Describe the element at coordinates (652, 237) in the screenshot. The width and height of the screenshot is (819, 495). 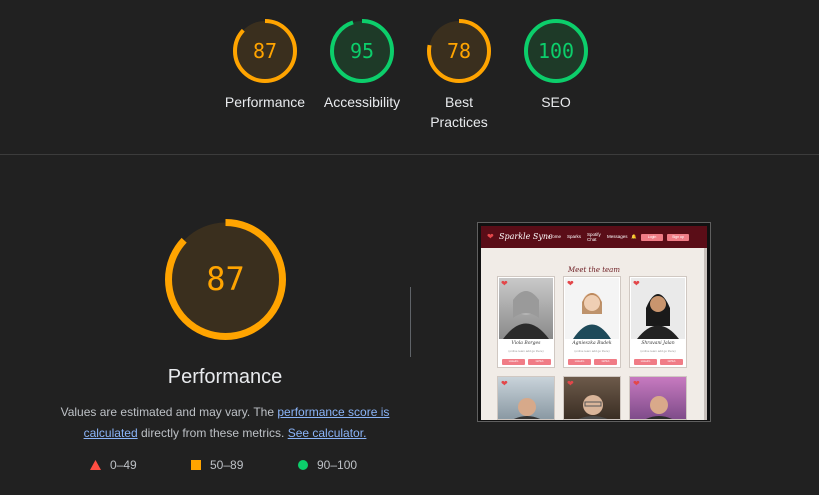
I see `thumb-login-button: Login` at that location.